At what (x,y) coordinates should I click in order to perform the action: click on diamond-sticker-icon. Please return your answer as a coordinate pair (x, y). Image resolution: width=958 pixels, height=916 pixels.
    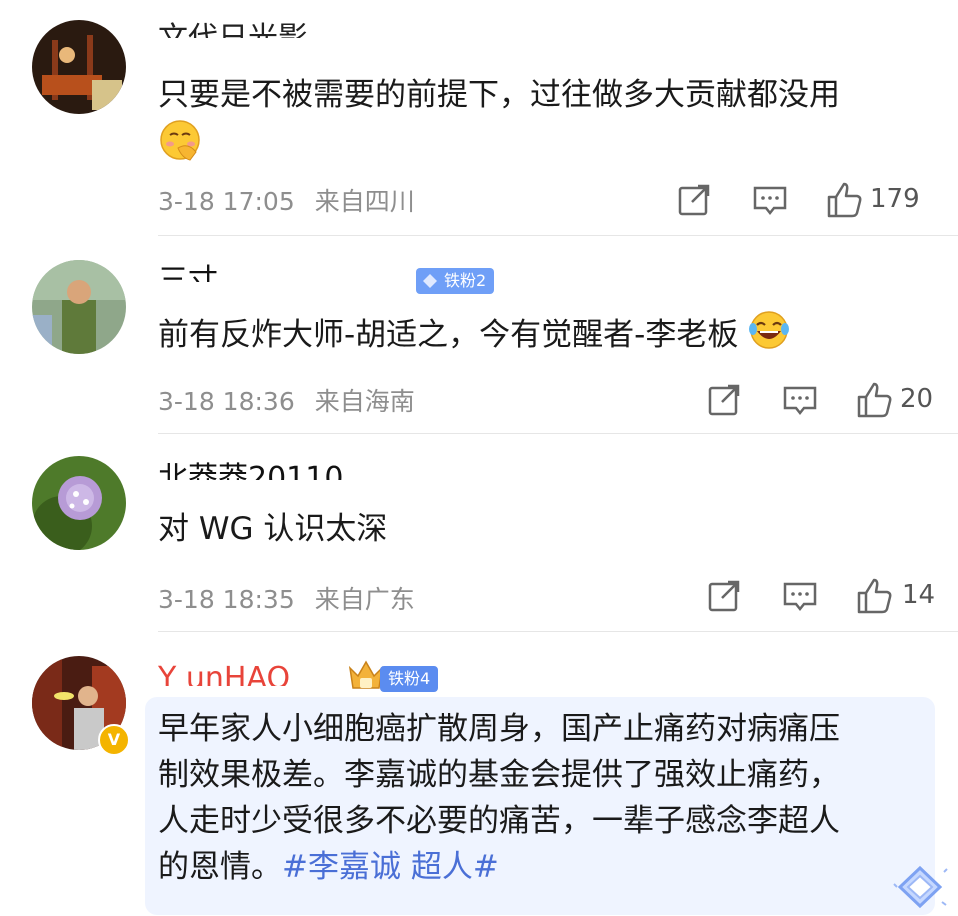
    Looking at the image, I should click on (920, 887).